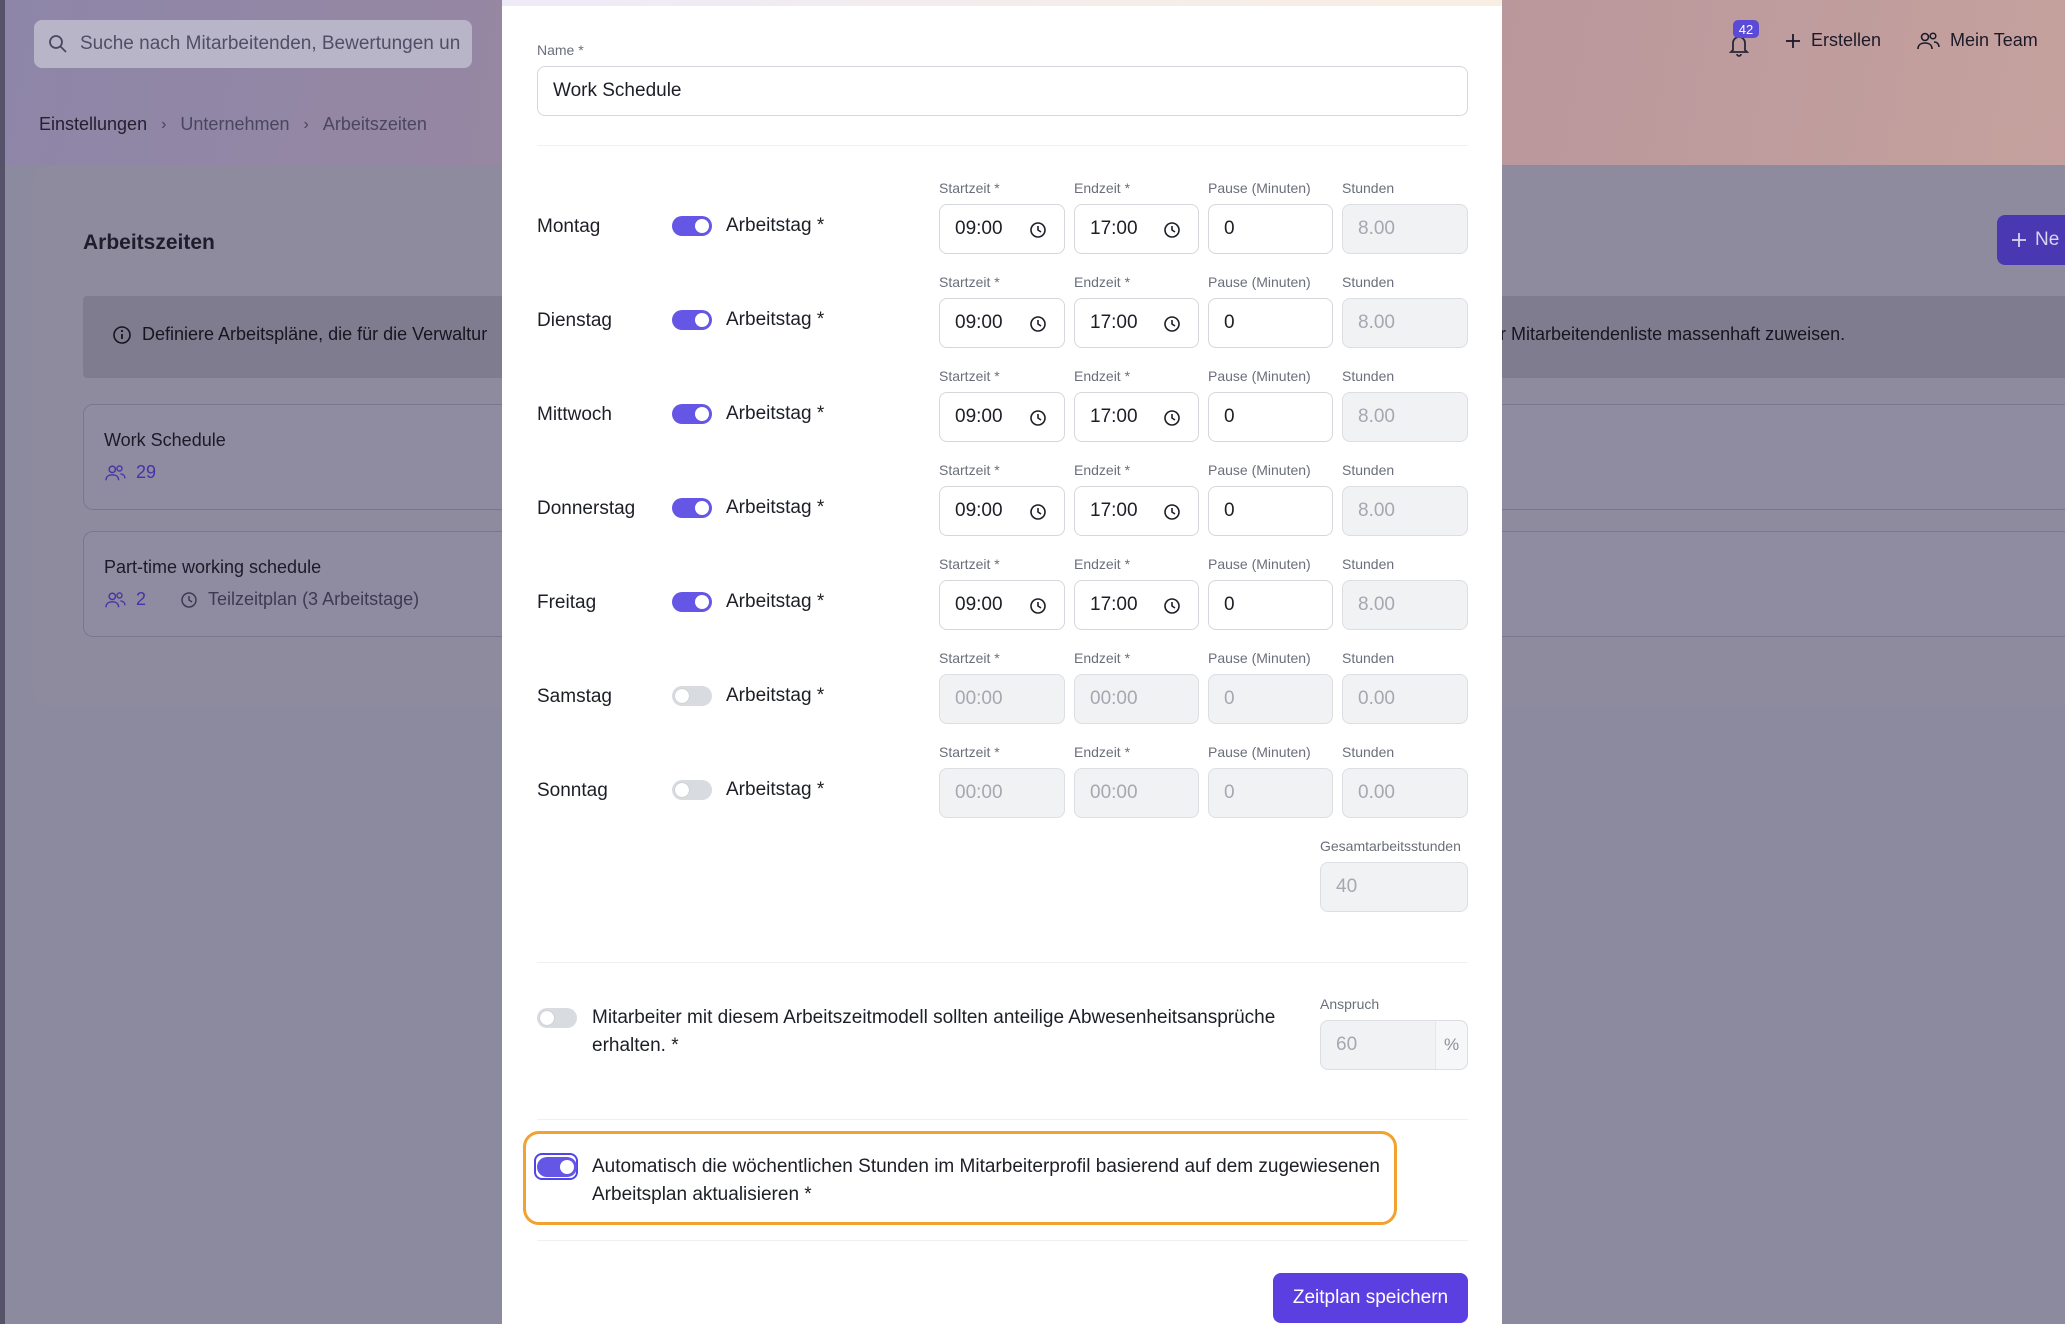 The height and width of the screenshot is (1324, 2065). Describe the element at coordinates (213, 567) in the screenshot. I see `schedule-name: Part-time working schedule` at that location.